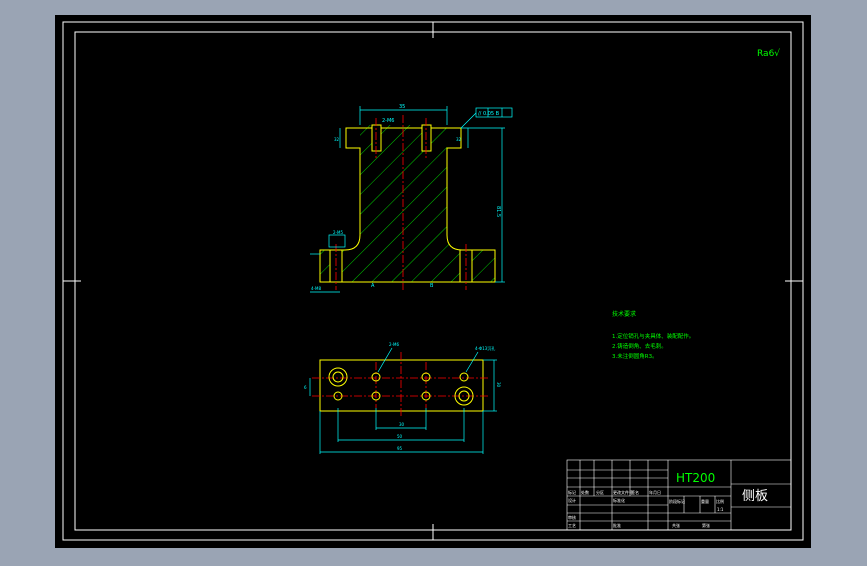 This screenshot has width=867, height=566. What do you see at coordinates (635, 356) in the screenshot?
I see `note-3: 3.未注倒圆角R3。` at bounding box center [635, 356].